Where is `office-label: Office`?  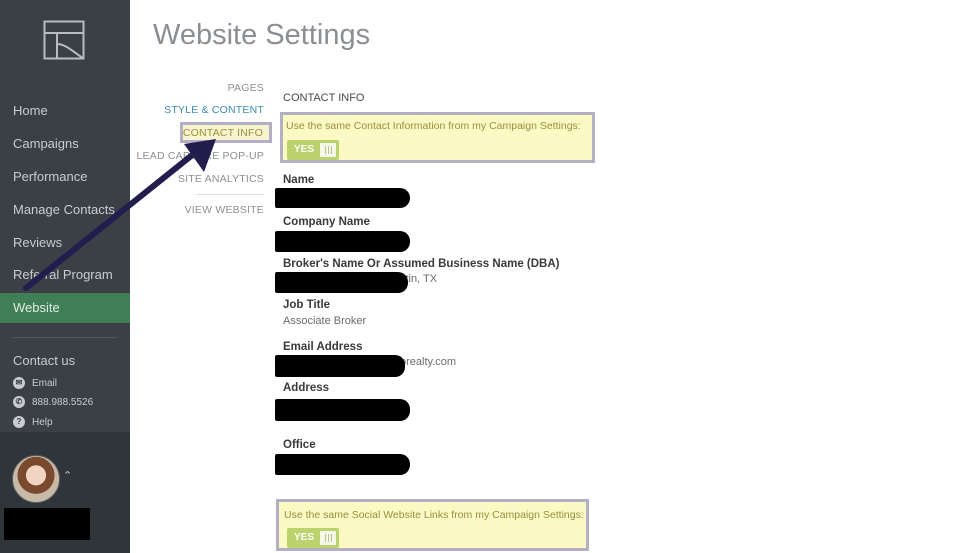 office-label: Office is located at coordinates (299, 445).